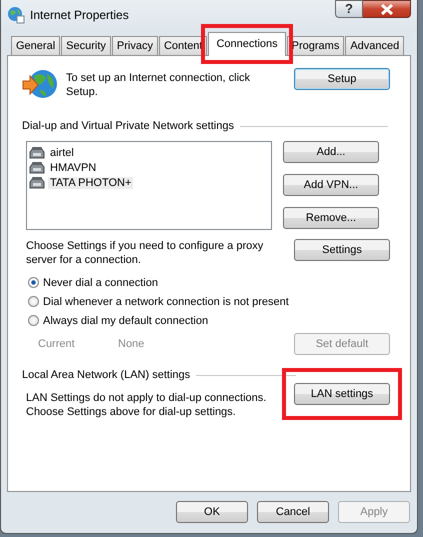 The width and height of the screenshot is (423, 537). Describe the element at coordinates (212, 512) in the screenshot. I see `dialog-button: OK` at that location.